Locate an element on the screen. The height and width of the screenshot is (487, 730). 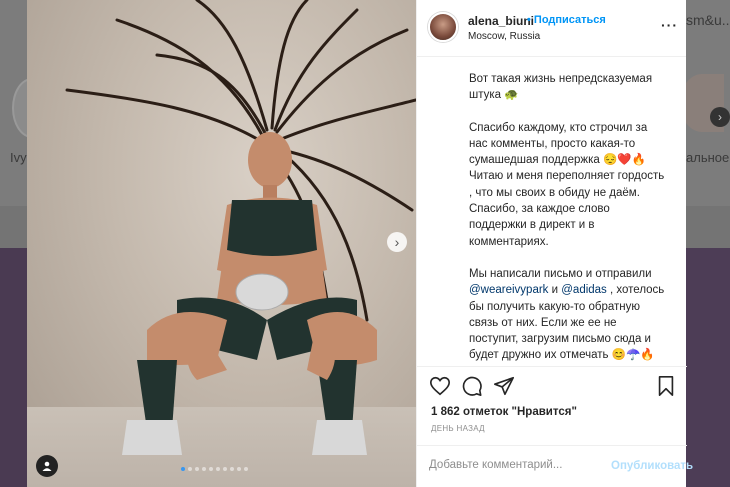
bookmark-icon is located at coordinates (666, 386).